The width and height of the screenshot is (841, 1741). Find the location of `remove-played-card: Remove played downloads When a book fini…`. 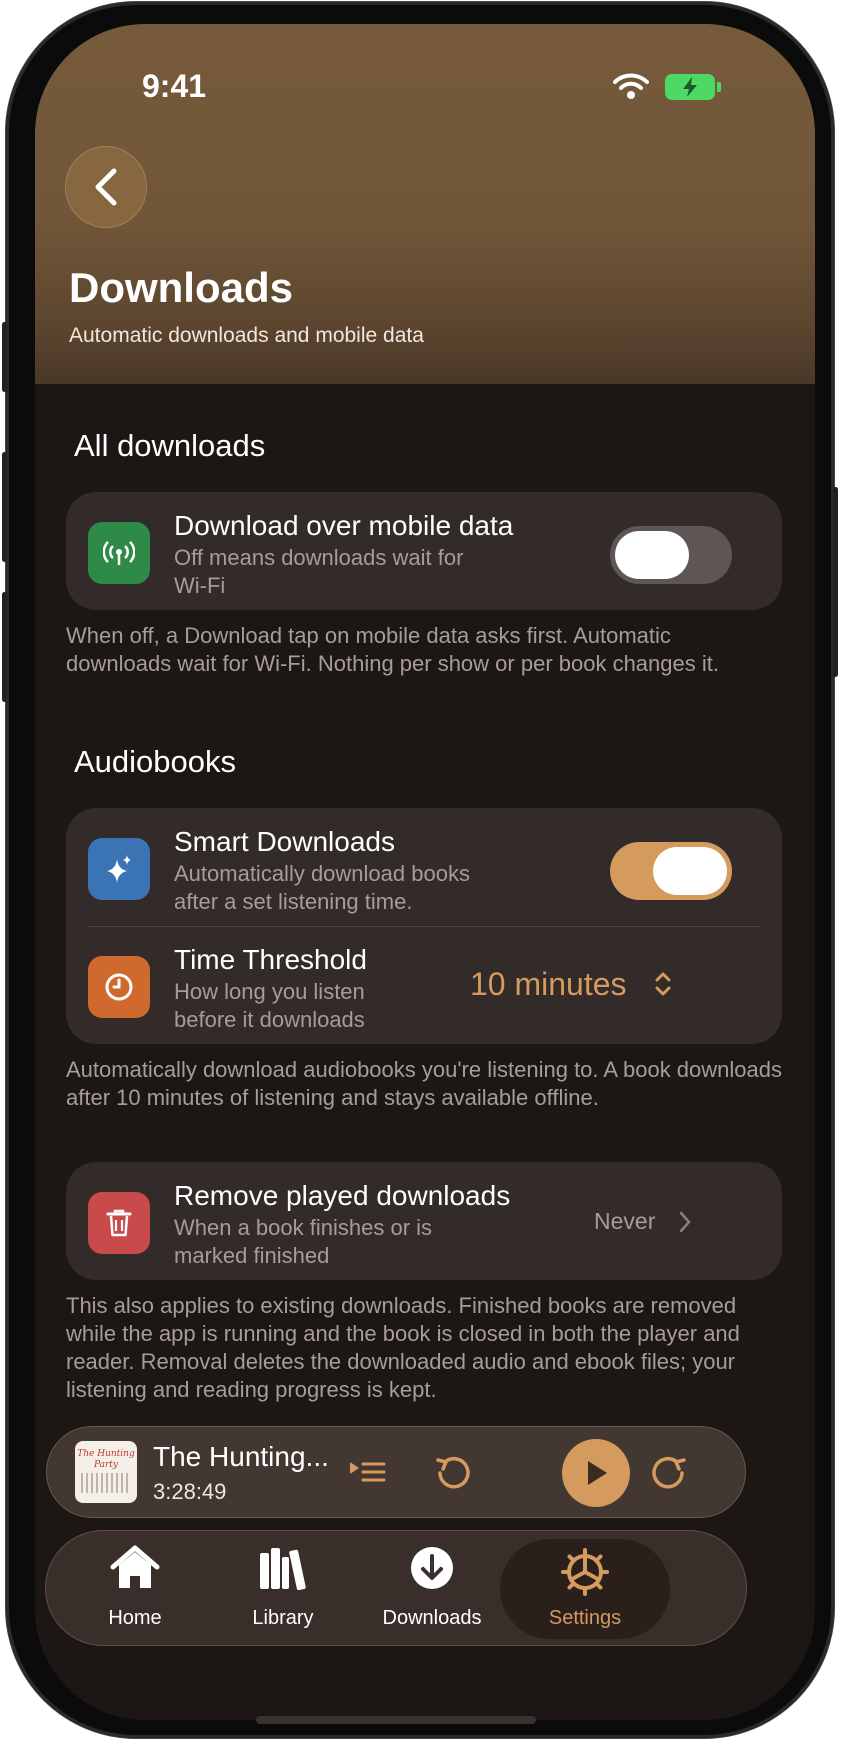

remove-played-card: Remove played downloads When a book fini… is located at coordinates (424, 1221).